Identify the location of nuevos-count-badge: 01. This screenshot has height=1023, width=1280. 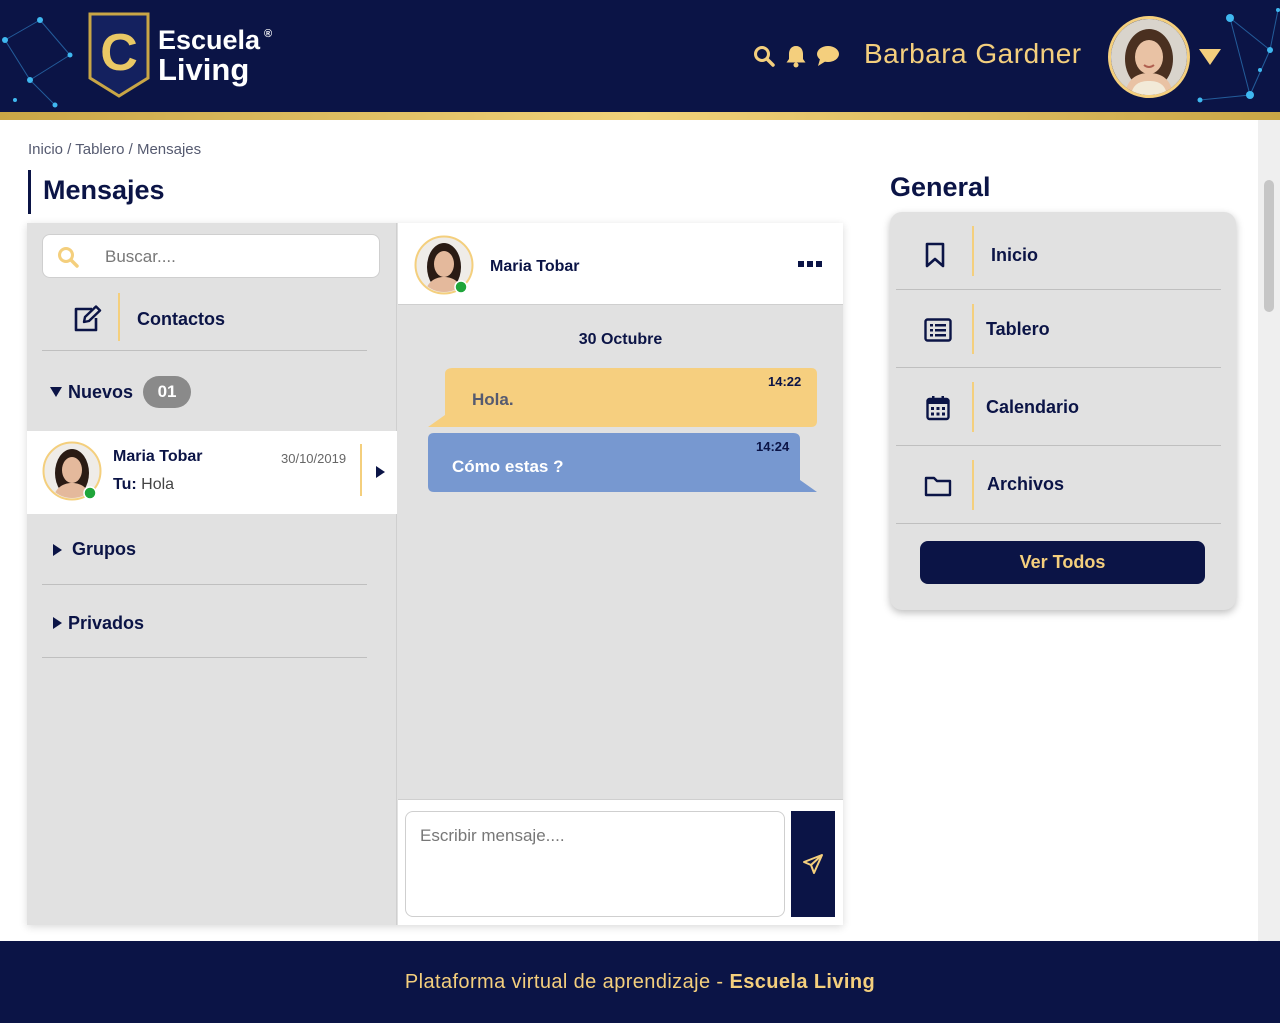
(167, 392).